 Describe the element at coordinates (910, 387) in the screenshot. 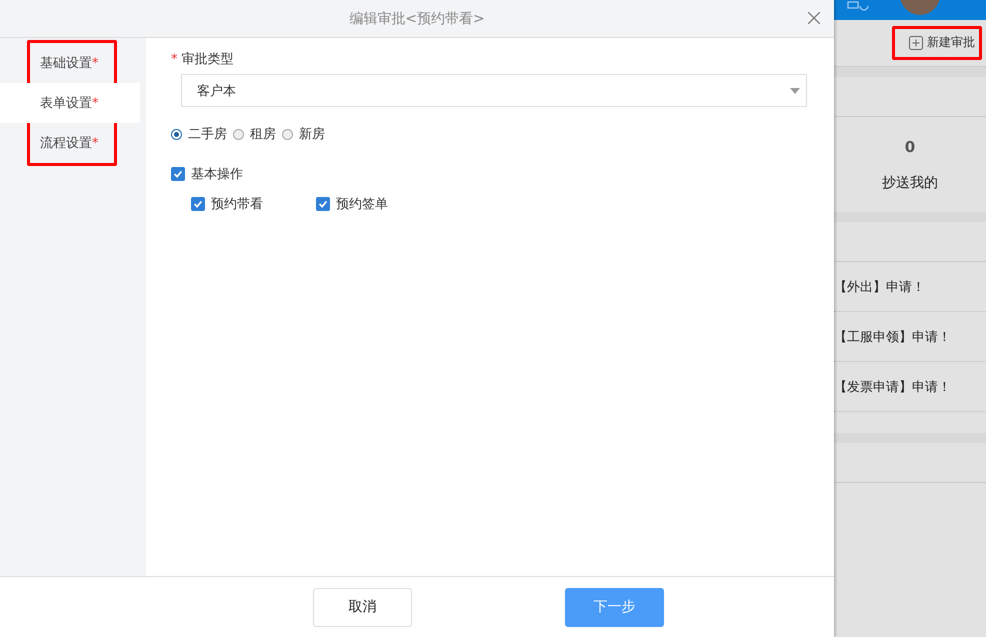

I see `notice-item: 【发票申请】申请！` at that location.